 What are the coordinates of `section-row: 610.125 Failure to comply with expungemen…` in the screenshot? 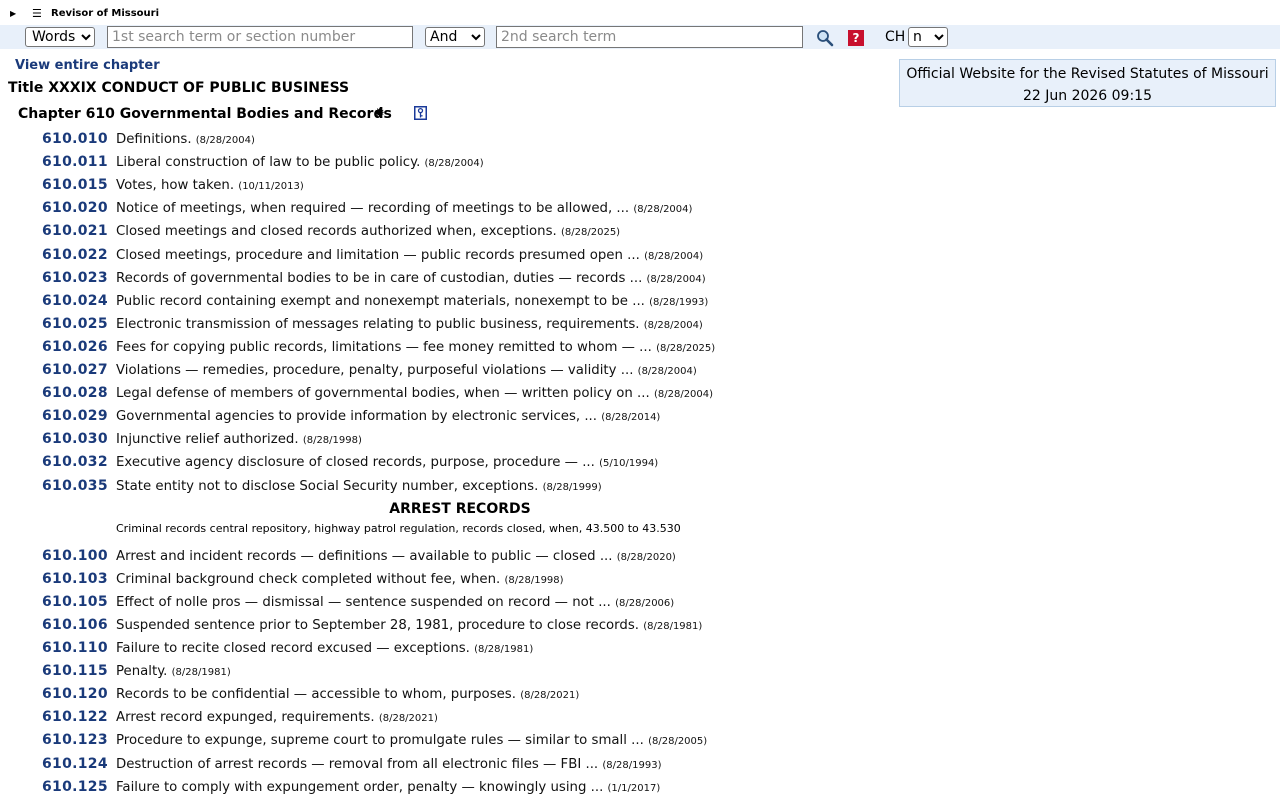 It's located at (440, 789).